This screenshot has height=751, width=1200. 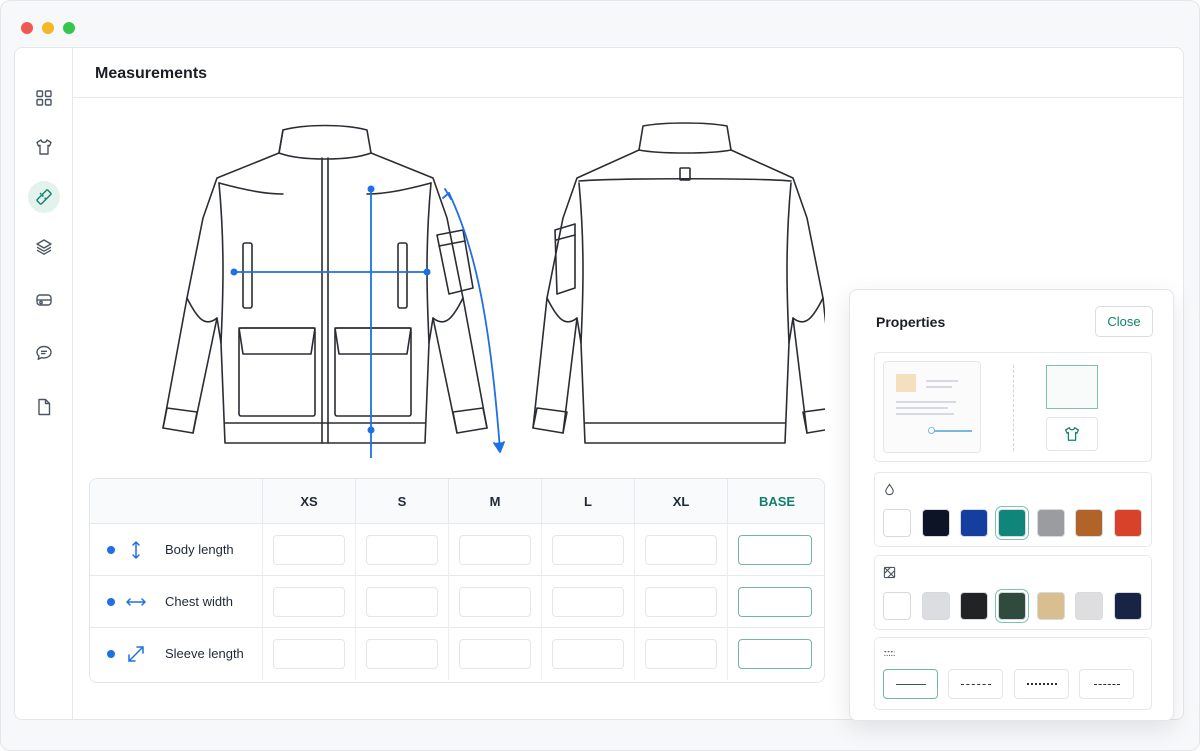 I want to click on body-length-xs-input, so click(x=309, y=550).